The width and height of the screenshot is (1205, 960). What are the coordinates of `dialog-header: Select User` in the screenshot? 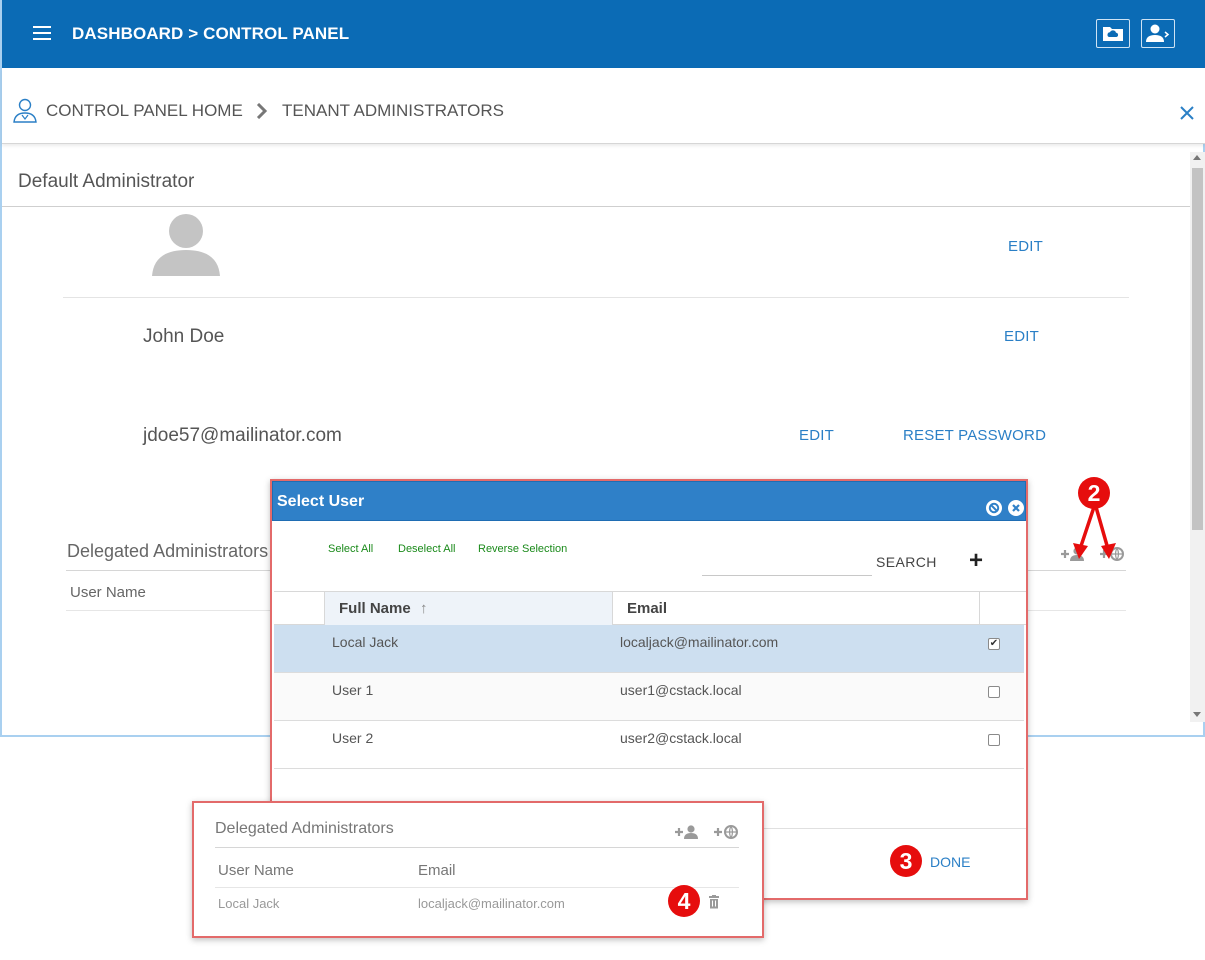 It's located at (649, 501).